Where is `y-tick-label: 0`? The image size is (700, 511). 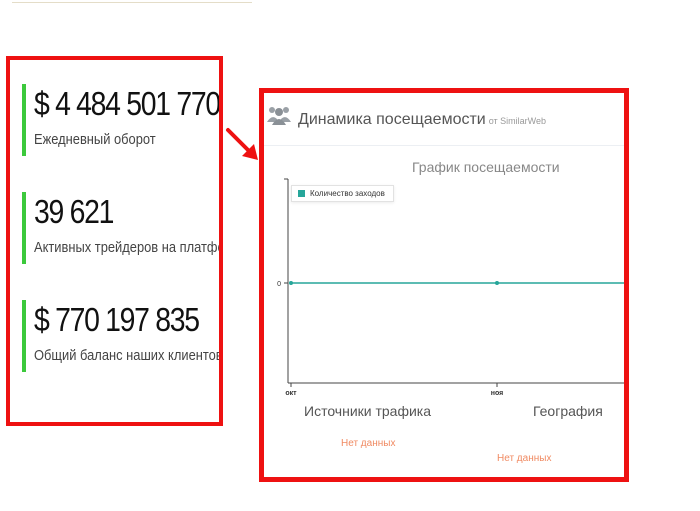 y-tick-label: 0 is located at coordinates (279, 284).